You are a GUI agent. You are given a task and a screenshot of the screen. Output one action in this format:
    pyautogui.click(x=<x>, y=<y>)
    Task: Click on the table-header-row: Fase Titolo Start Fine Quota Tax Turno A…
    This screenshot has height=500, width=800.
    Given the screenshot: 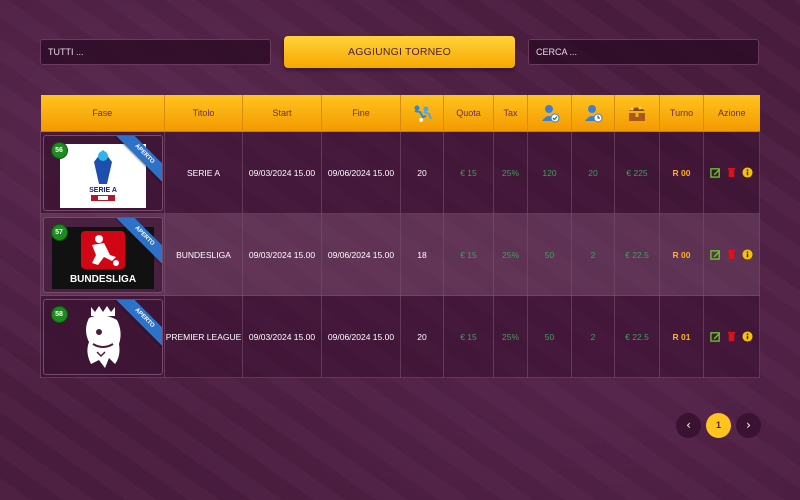 What is the action you would take?
    pyautogui.click(x=400, y=113)
    